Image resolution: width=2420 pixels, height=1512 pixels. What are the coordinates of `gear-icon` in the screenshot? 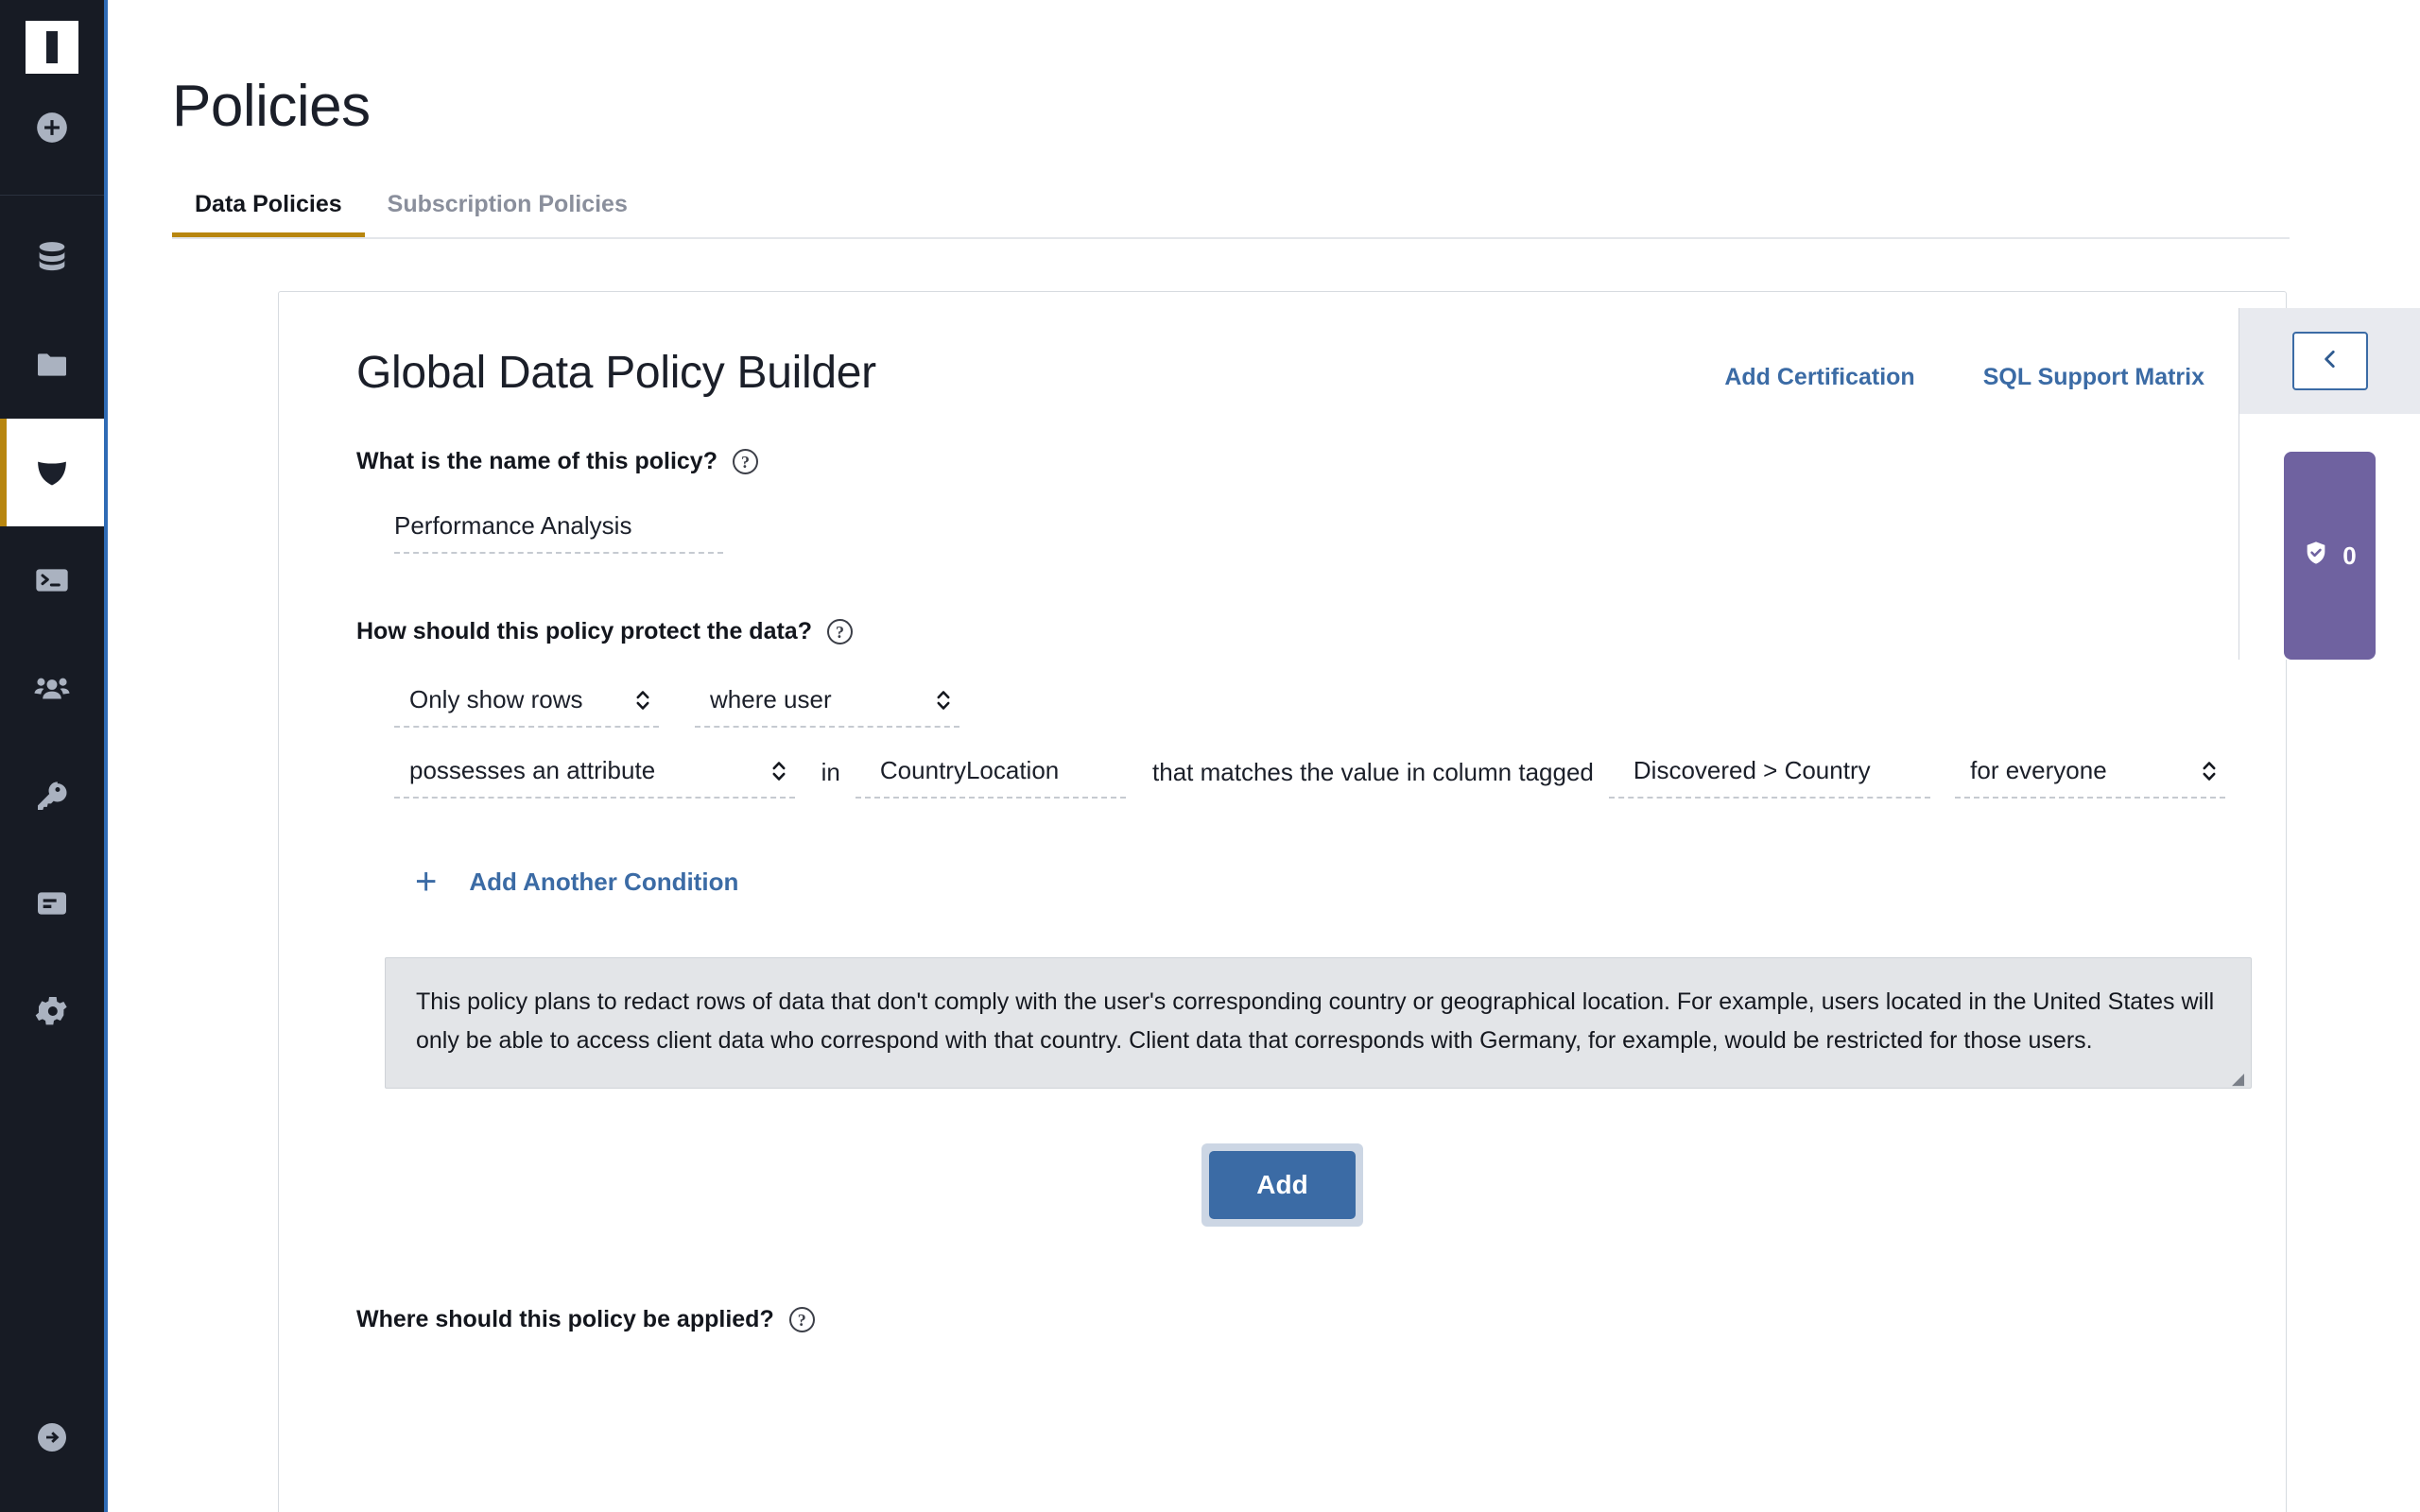 It's located at (52, 1011).